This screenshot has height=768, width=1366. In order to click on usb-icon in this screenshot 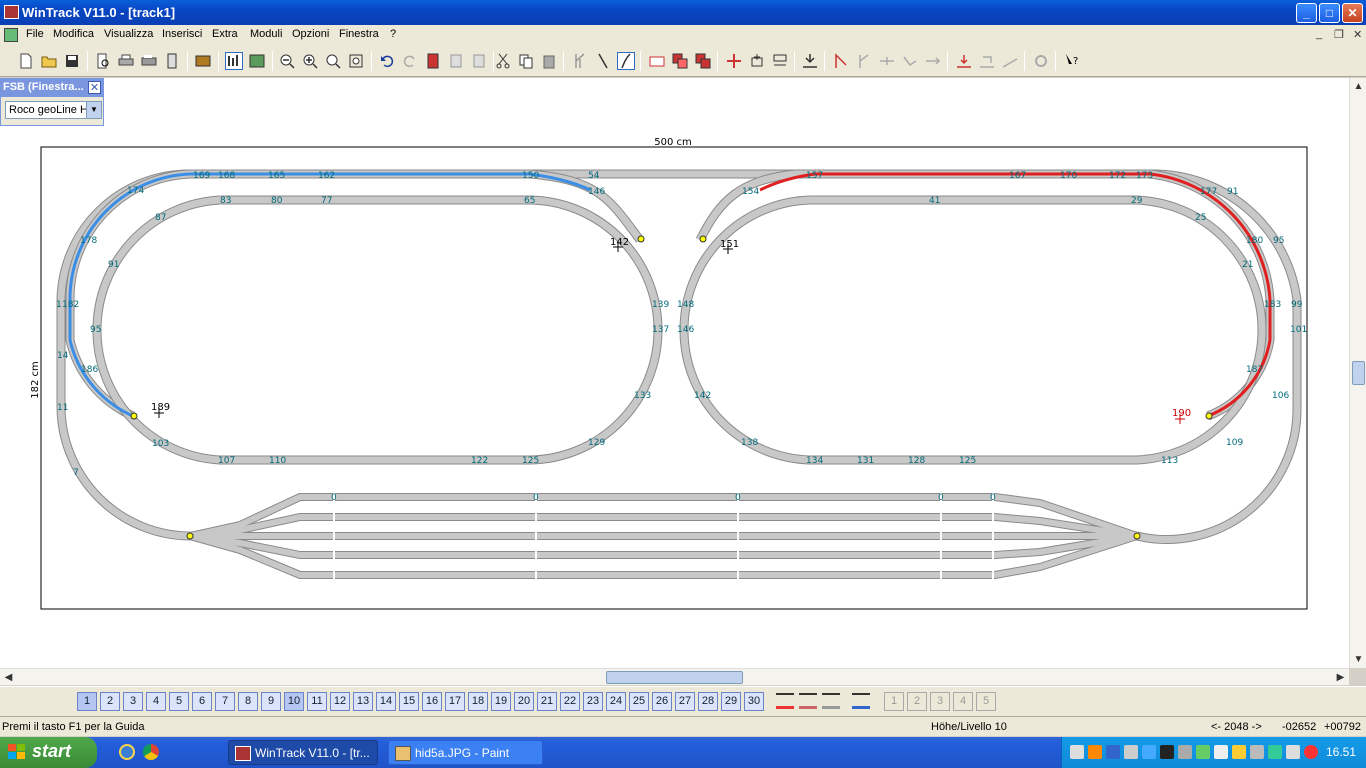, I will do `click(1257, 752)`.